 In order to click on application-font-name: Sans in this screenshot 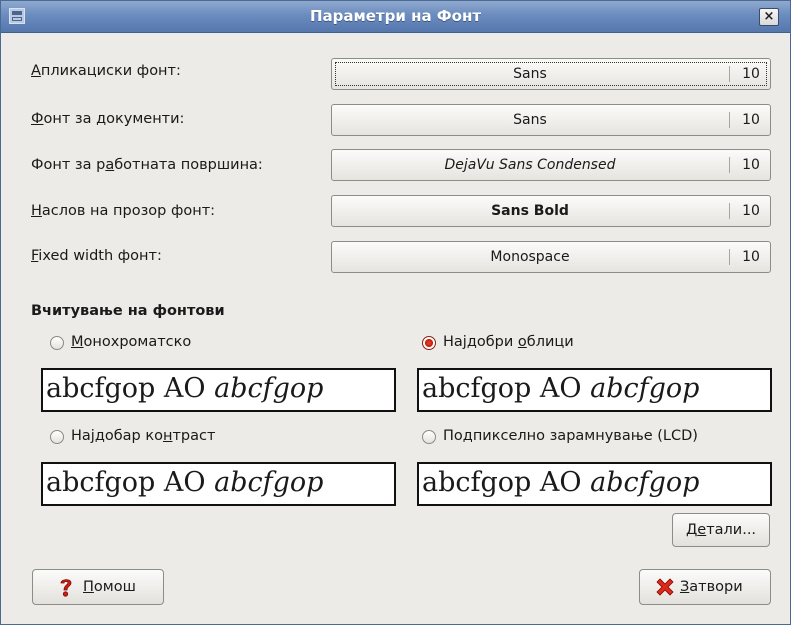, I will do `click(530, 74)`.